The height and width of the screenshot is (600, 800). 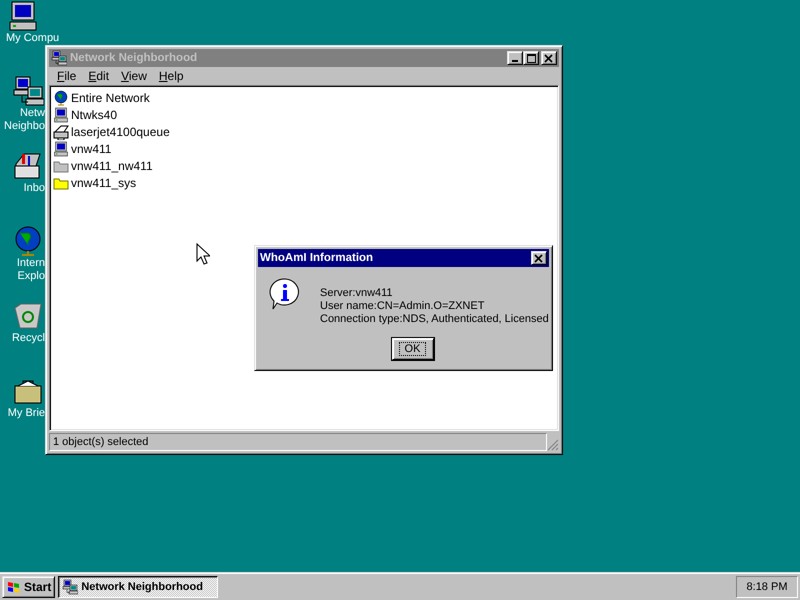 I want to click on icon-label: Recycl, so click(x=29, y=338).